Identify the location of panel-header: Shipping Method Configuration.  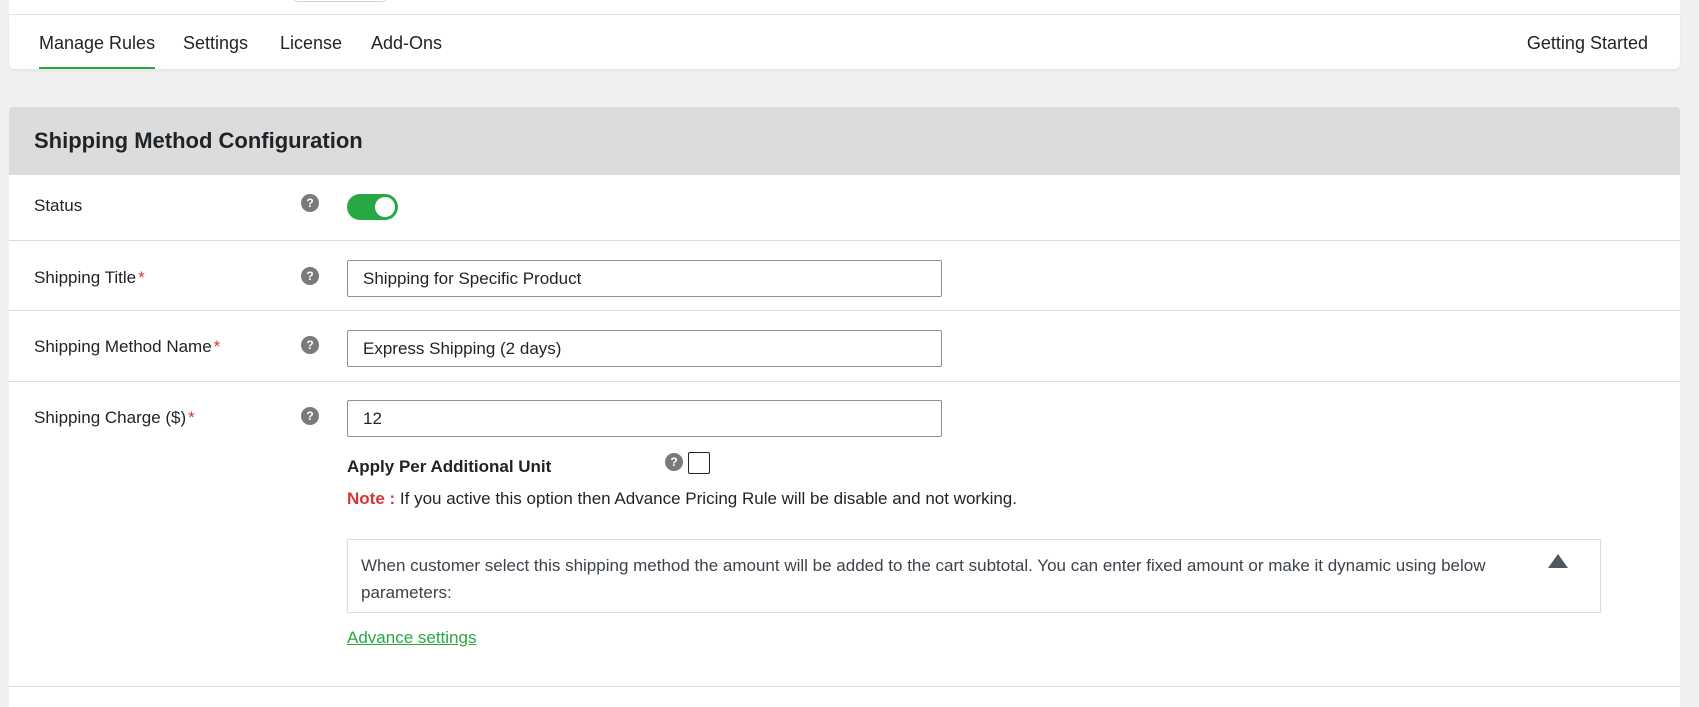
(844, 141).